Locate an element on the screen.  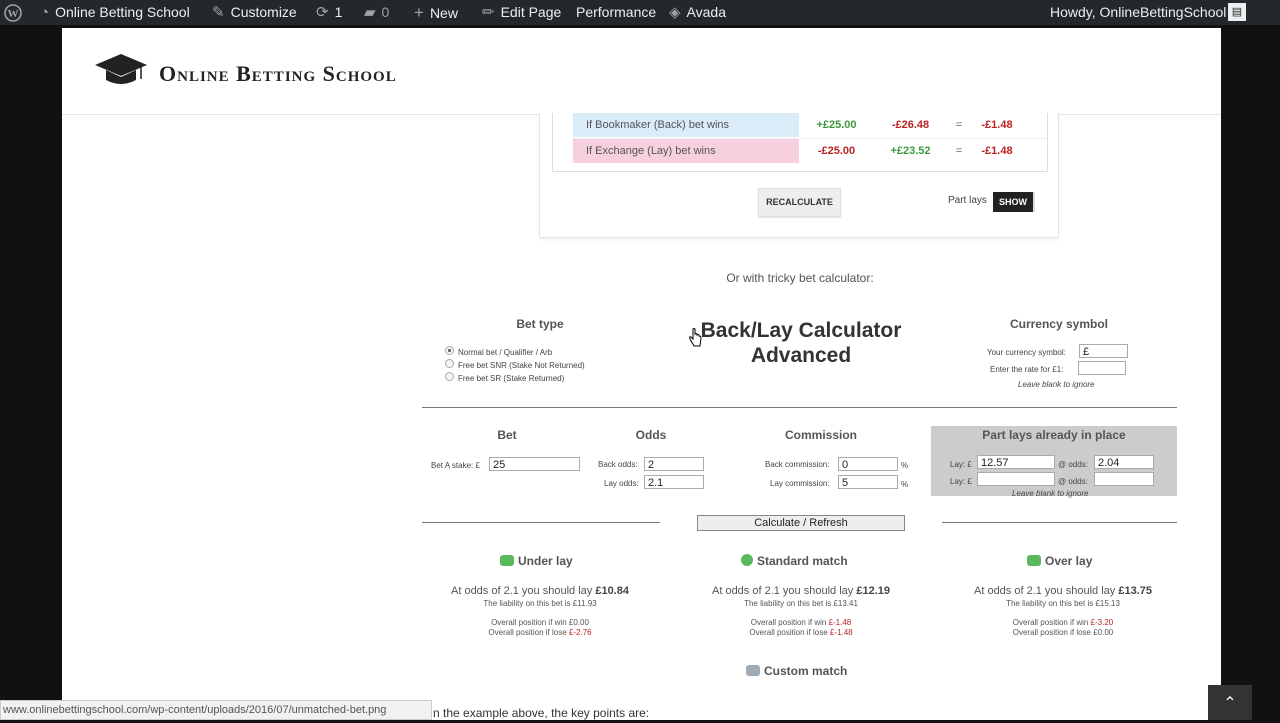
avatar: ▤ is located at coordinates (1237, 12).